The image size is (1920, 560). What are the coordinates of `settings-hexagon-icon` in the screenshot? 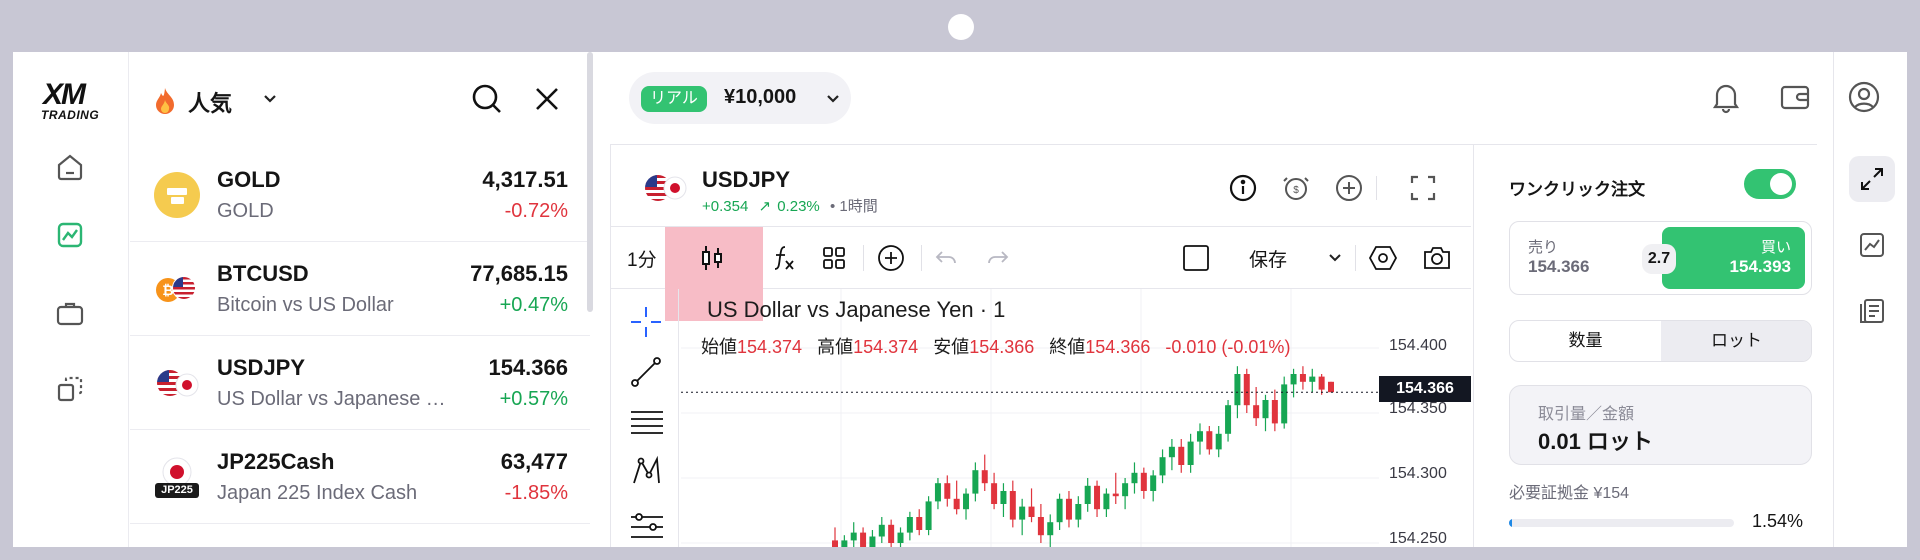 It's located at (1383, 258).